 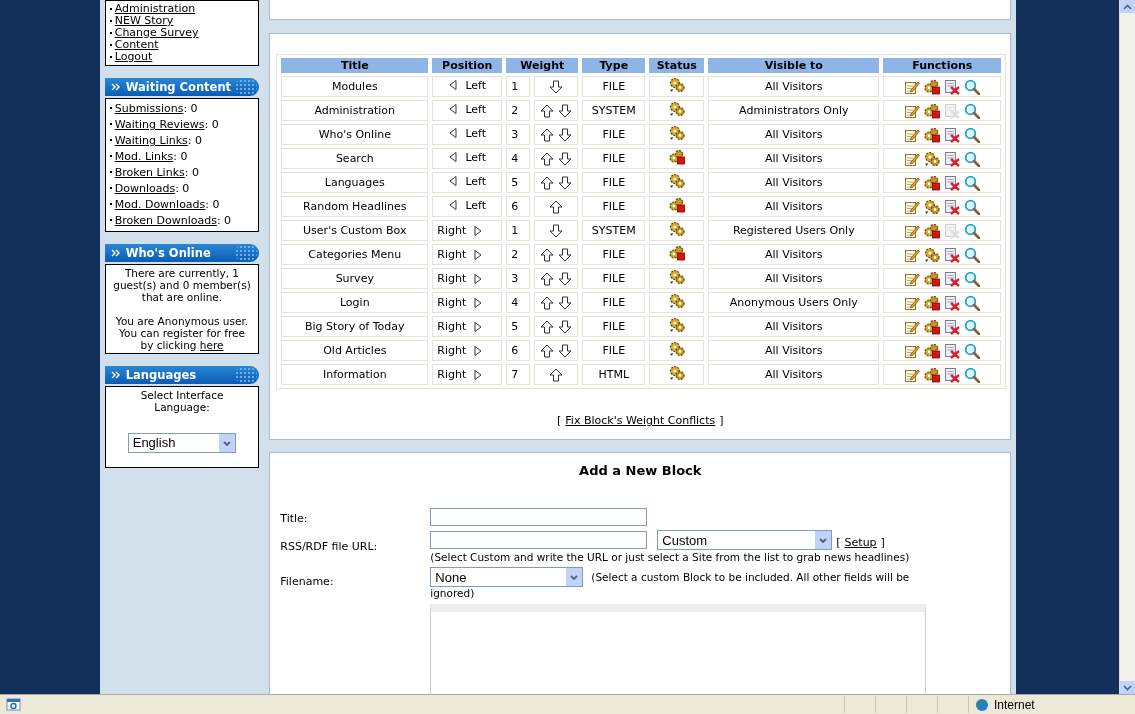 What do you see at coordinates (1127, 6) in the screenshot?
I see `scroll-up-button` at bounding box center [1127, 6].